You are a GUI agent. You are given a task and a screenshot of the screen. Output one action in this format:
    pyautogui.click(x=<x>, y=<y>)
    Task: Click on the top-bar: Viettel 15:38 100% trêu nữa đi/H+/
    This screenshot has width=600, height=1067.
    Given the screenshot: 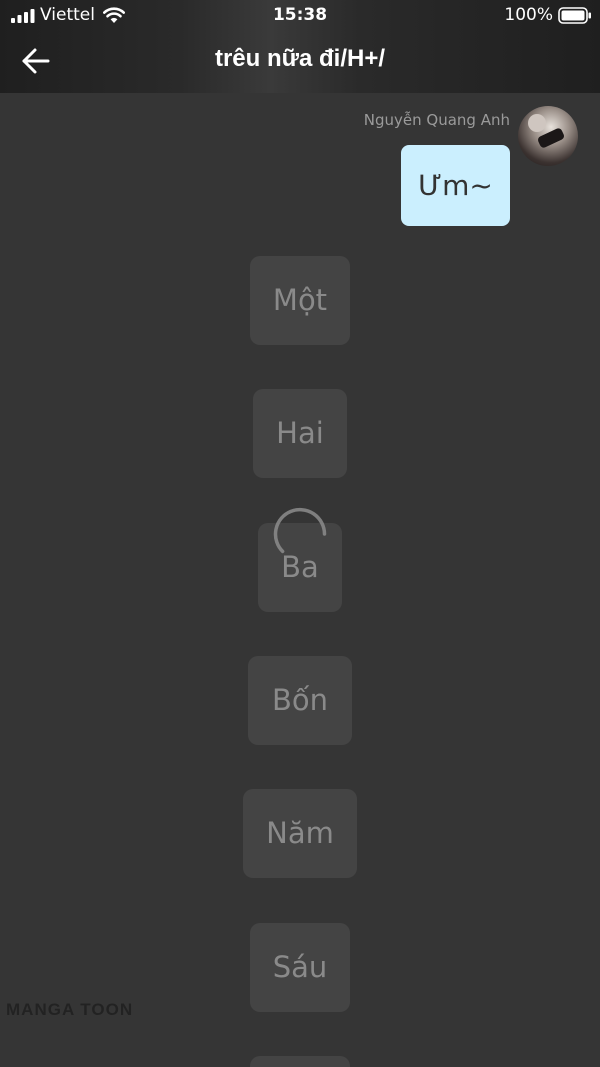 What is the action you would take?
    pyautogui.click(x=300, y=46)
    